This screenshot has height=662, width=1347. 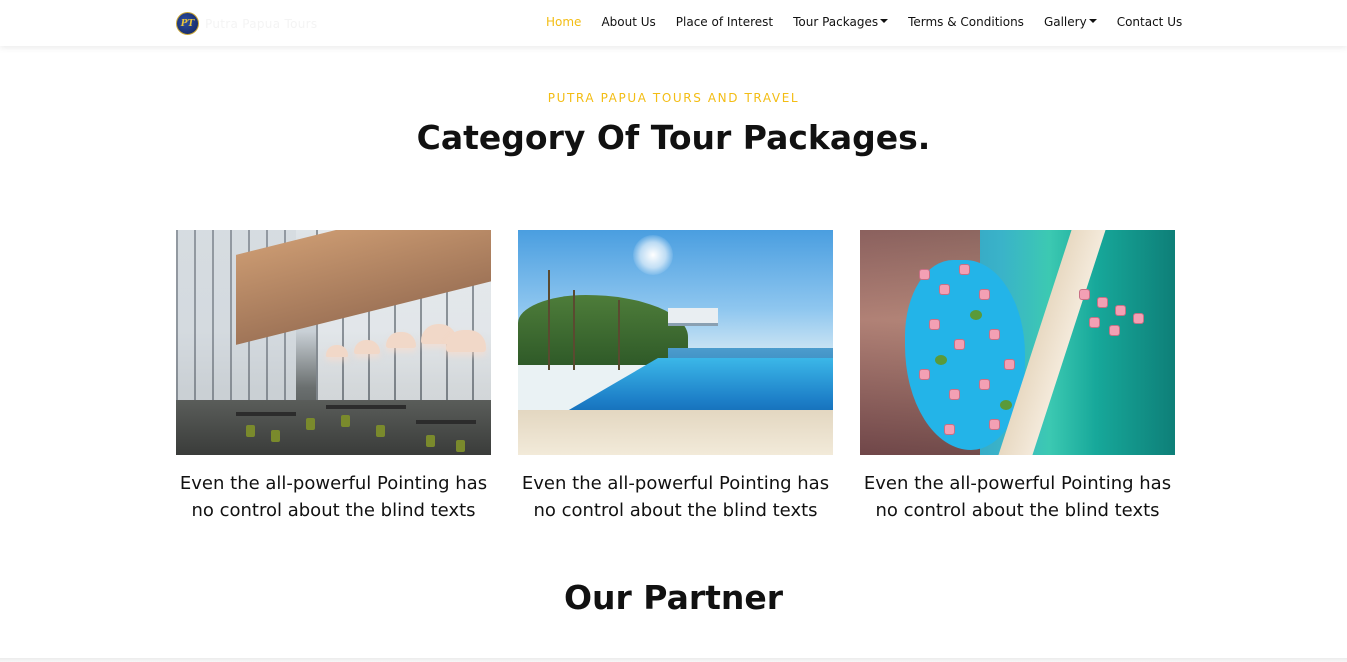 What do you see at coordinates (836, 22) in the screenshot?
I see `nav-item-label: Tour Packages` at bounding box center [836, 22].